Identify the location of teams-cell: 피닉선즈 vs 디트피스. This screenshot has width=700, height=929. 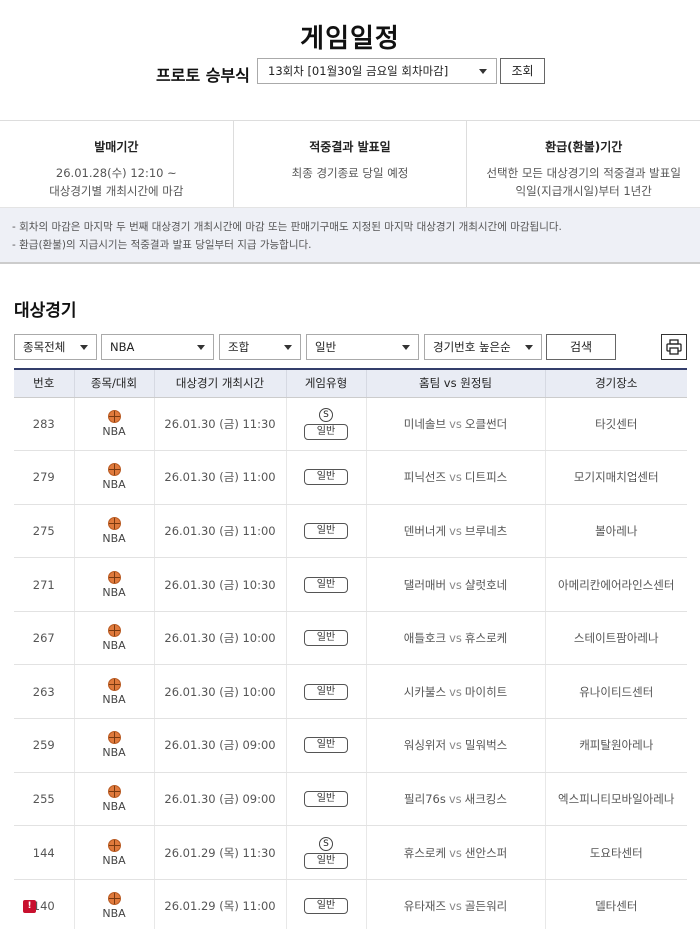
(455, 477).